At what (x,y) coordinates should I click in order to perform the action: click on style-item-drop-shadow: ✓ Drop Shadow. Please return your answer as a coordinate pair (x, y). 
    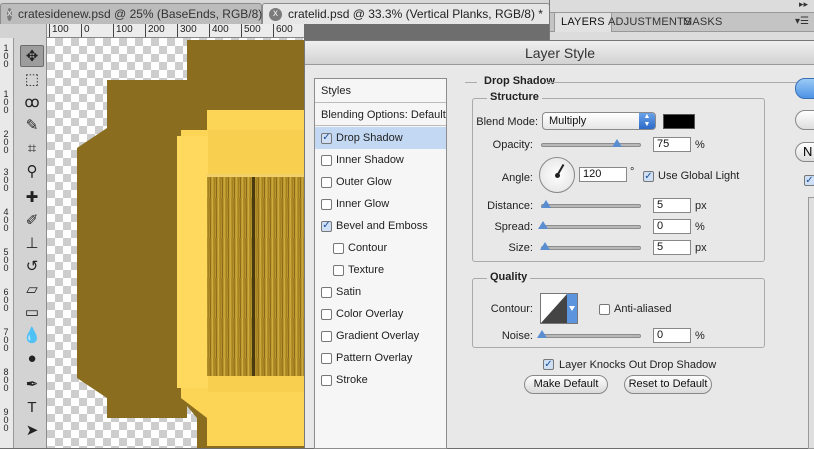
    Looking at the image, I should click on (380, 138).